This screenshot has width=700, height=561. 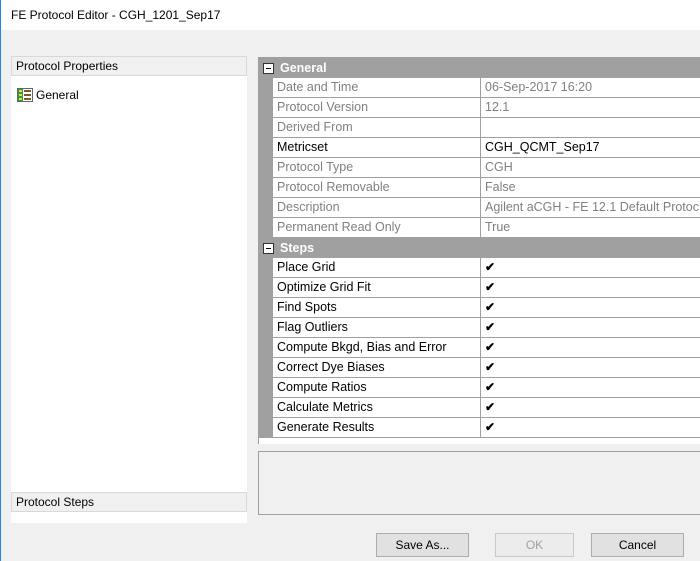 I want to click on section-header-steps: Steps, so click(x=479, y=248).